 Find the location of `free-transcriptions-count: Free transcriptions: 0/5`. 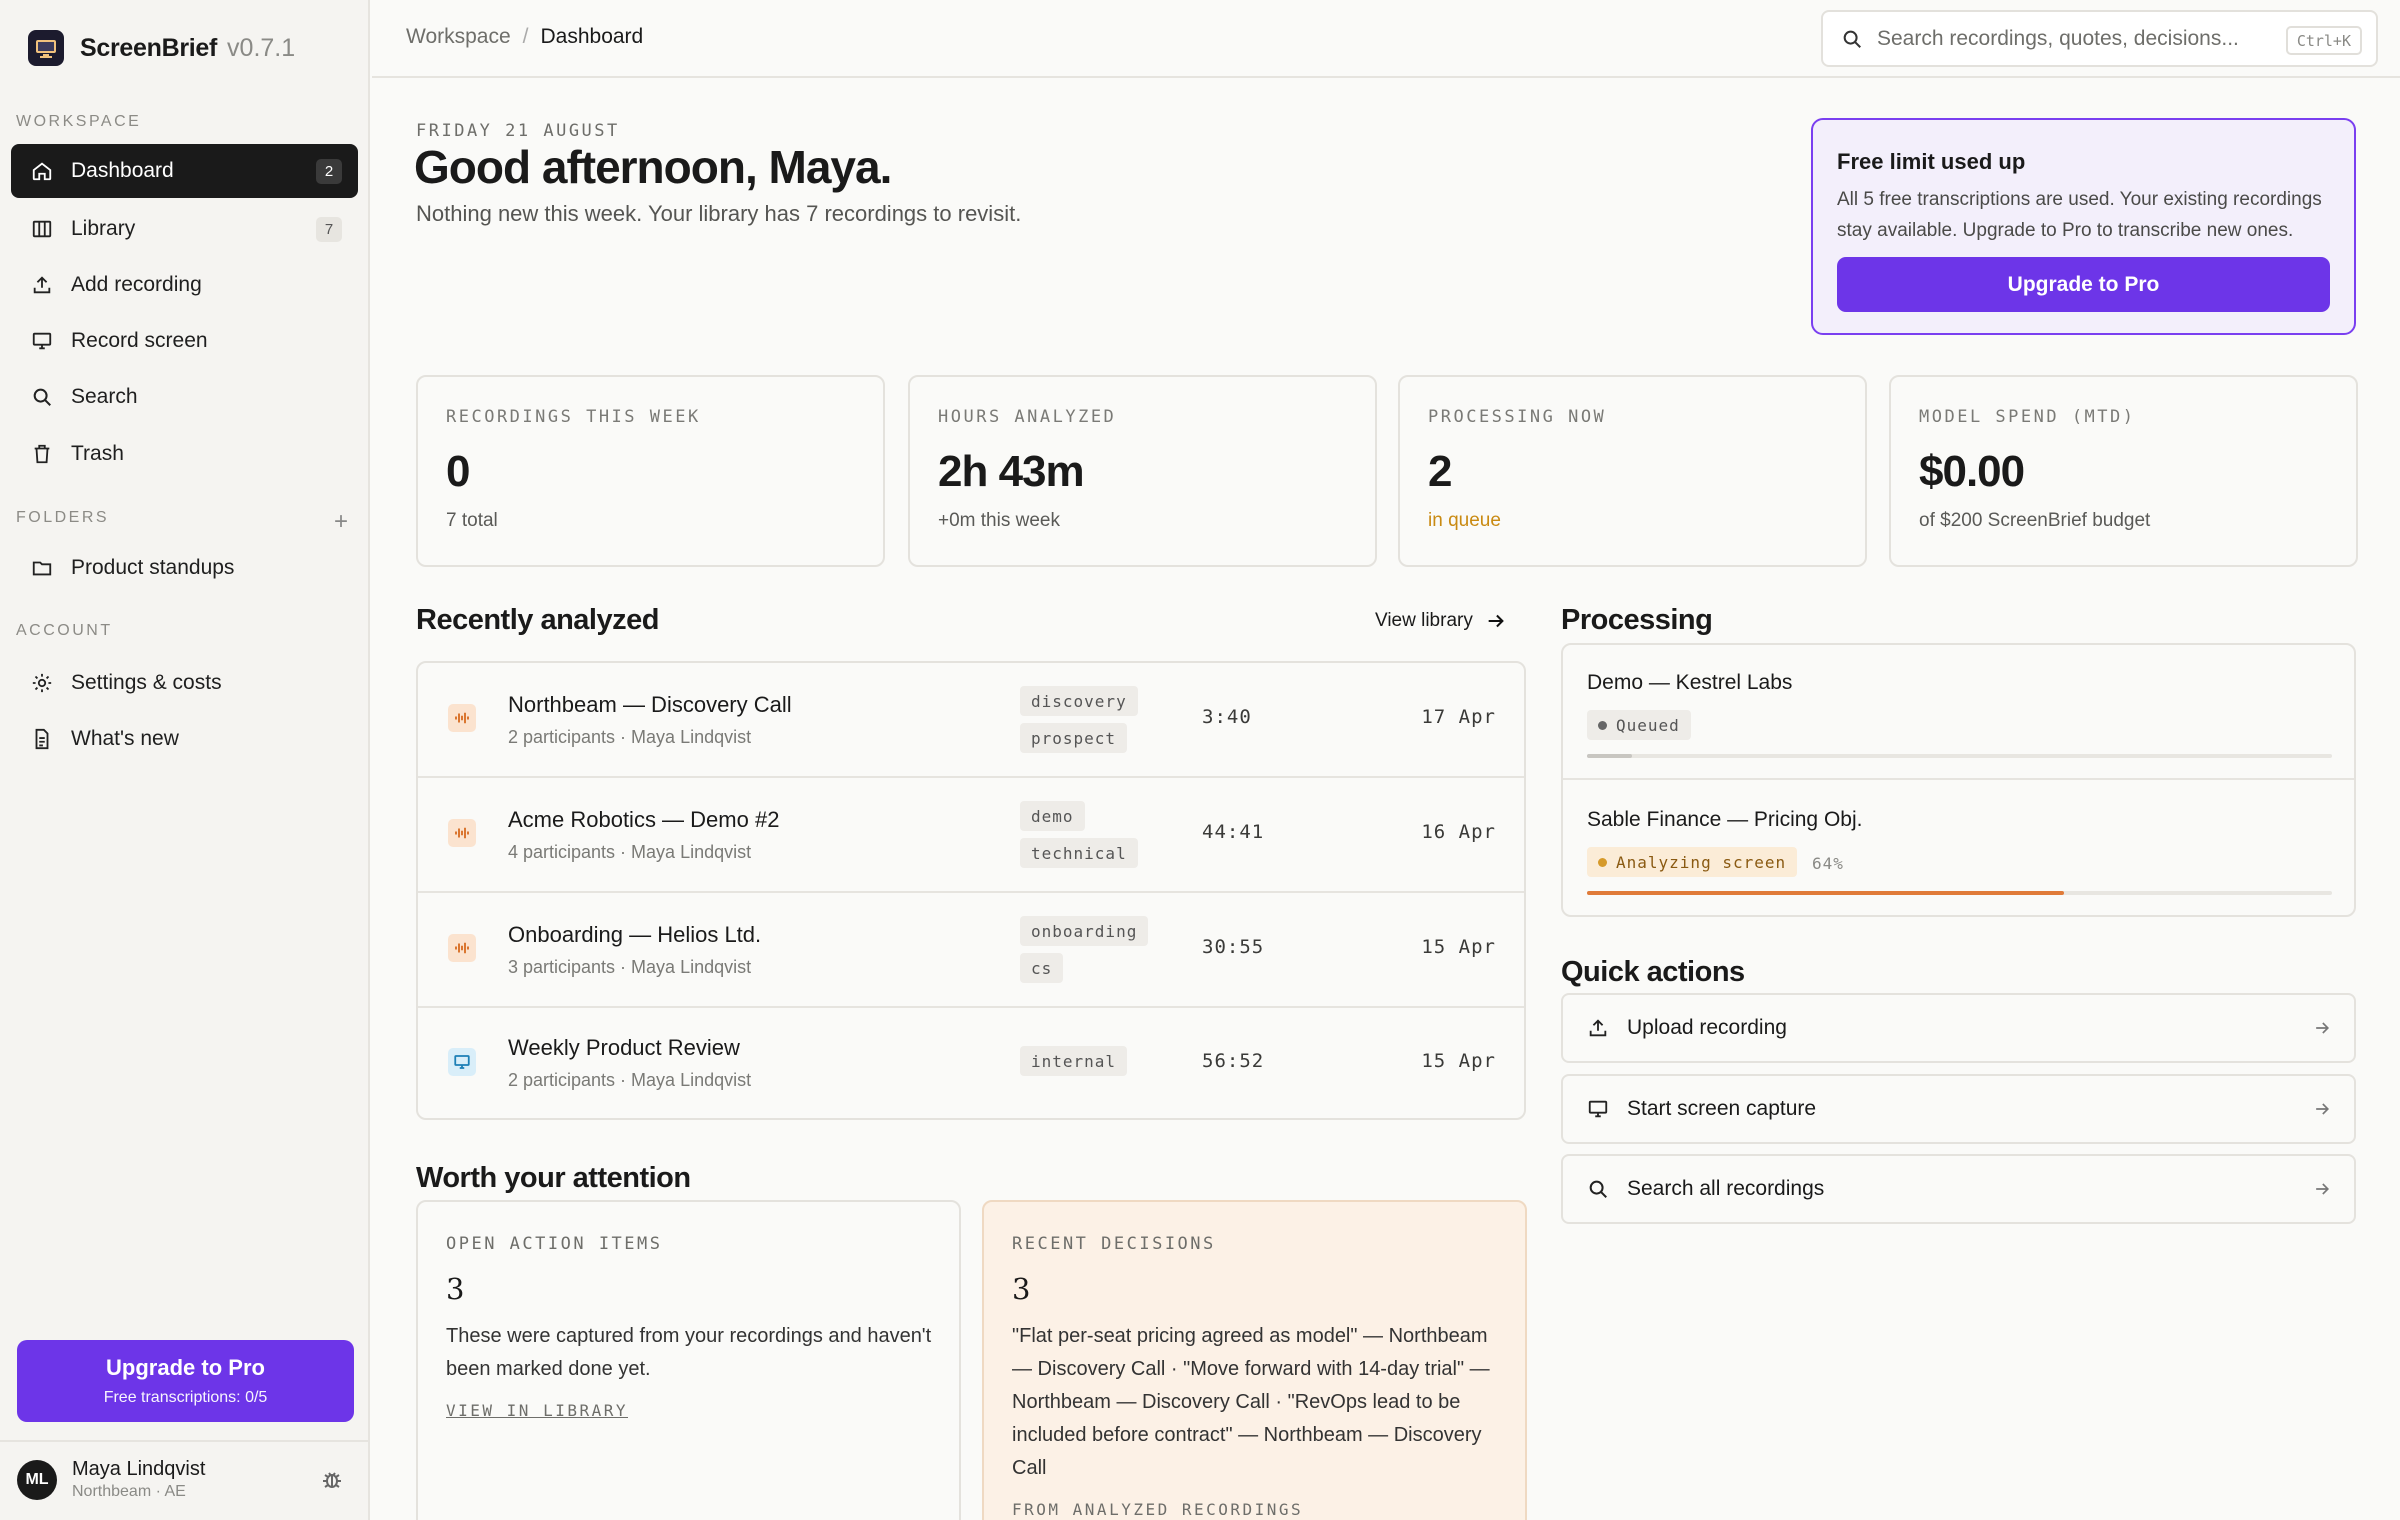

free-transcriptions-count: Free transcriptions: 0/5 is located at coordinates (185, 1397).